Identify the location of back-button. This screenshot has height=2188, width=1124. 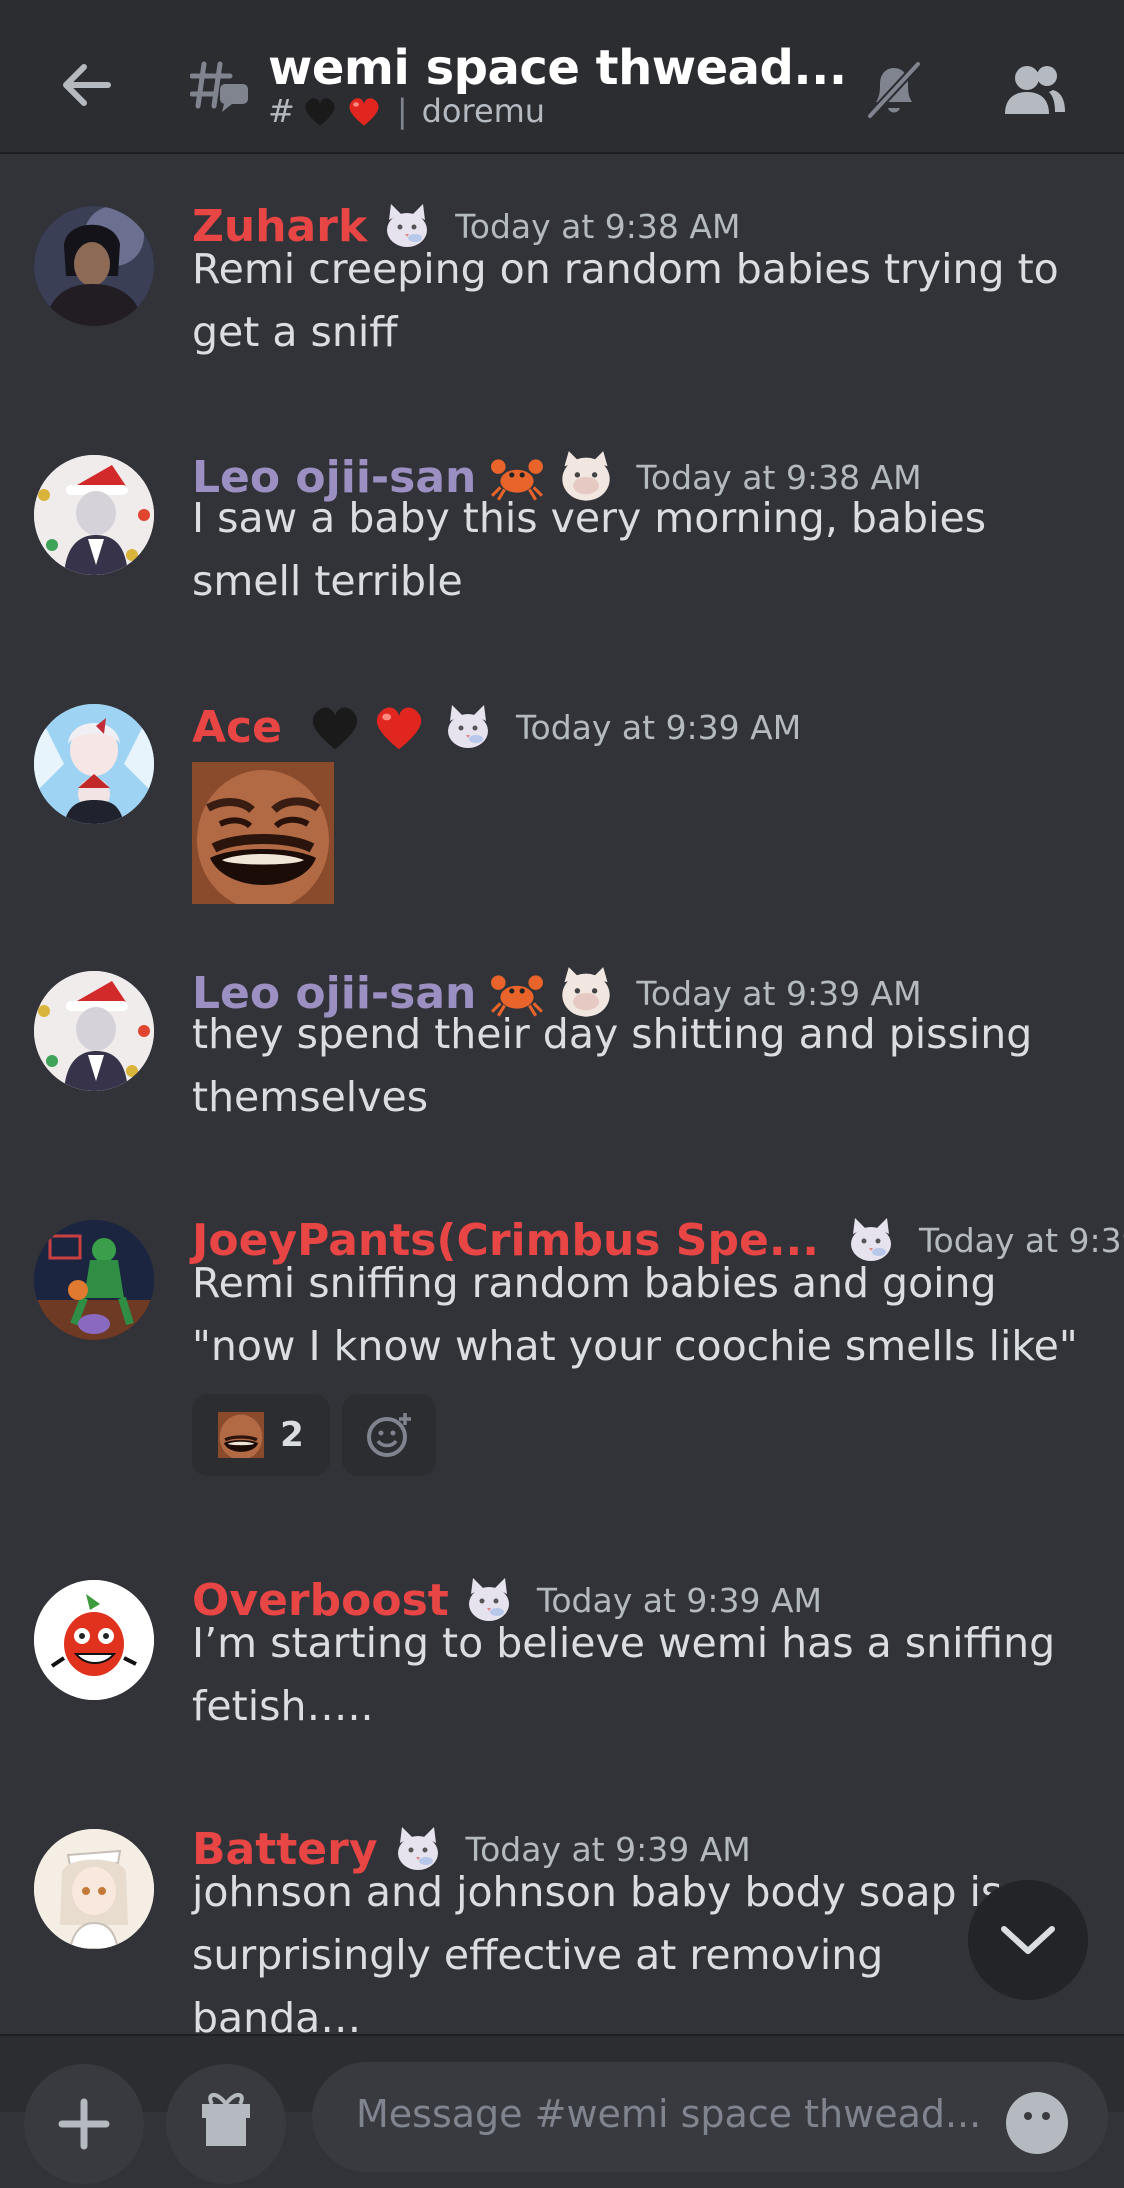
(85, 85).